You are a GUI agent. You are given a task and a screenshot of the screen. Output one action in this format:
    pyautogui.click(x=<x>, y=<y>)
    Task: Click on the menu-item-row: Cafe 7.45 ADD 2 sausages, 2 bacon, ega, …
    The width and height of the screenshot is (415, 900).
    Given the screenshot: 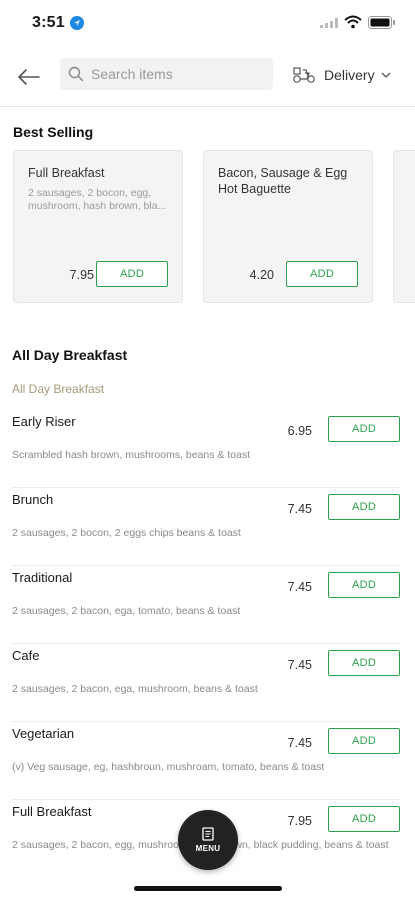 What is the action you would take?
    pyautogui.click(x=207, y=683)
    